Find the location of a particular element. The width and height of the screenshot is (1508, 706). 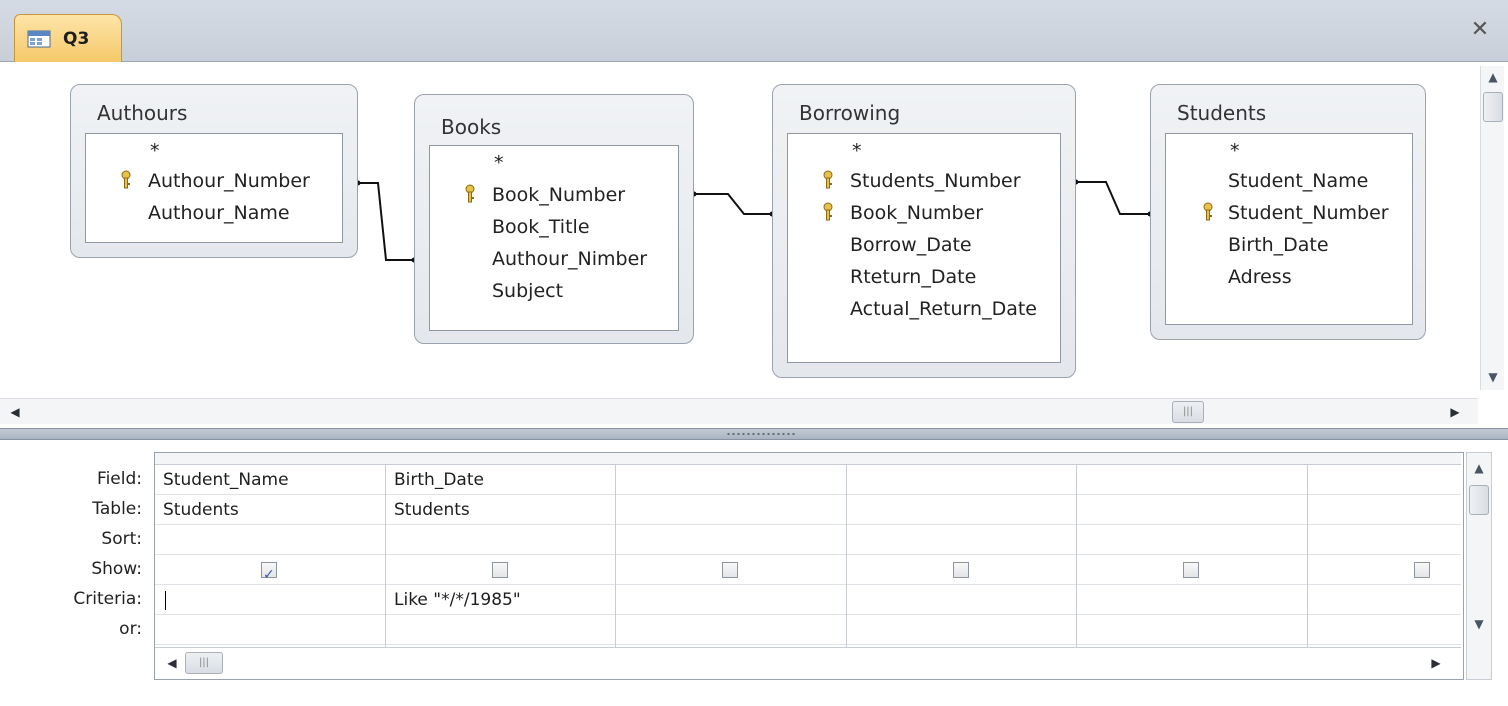

criteria-cell-value: Like "*/*/1985" is located at coordinates (457, 600).